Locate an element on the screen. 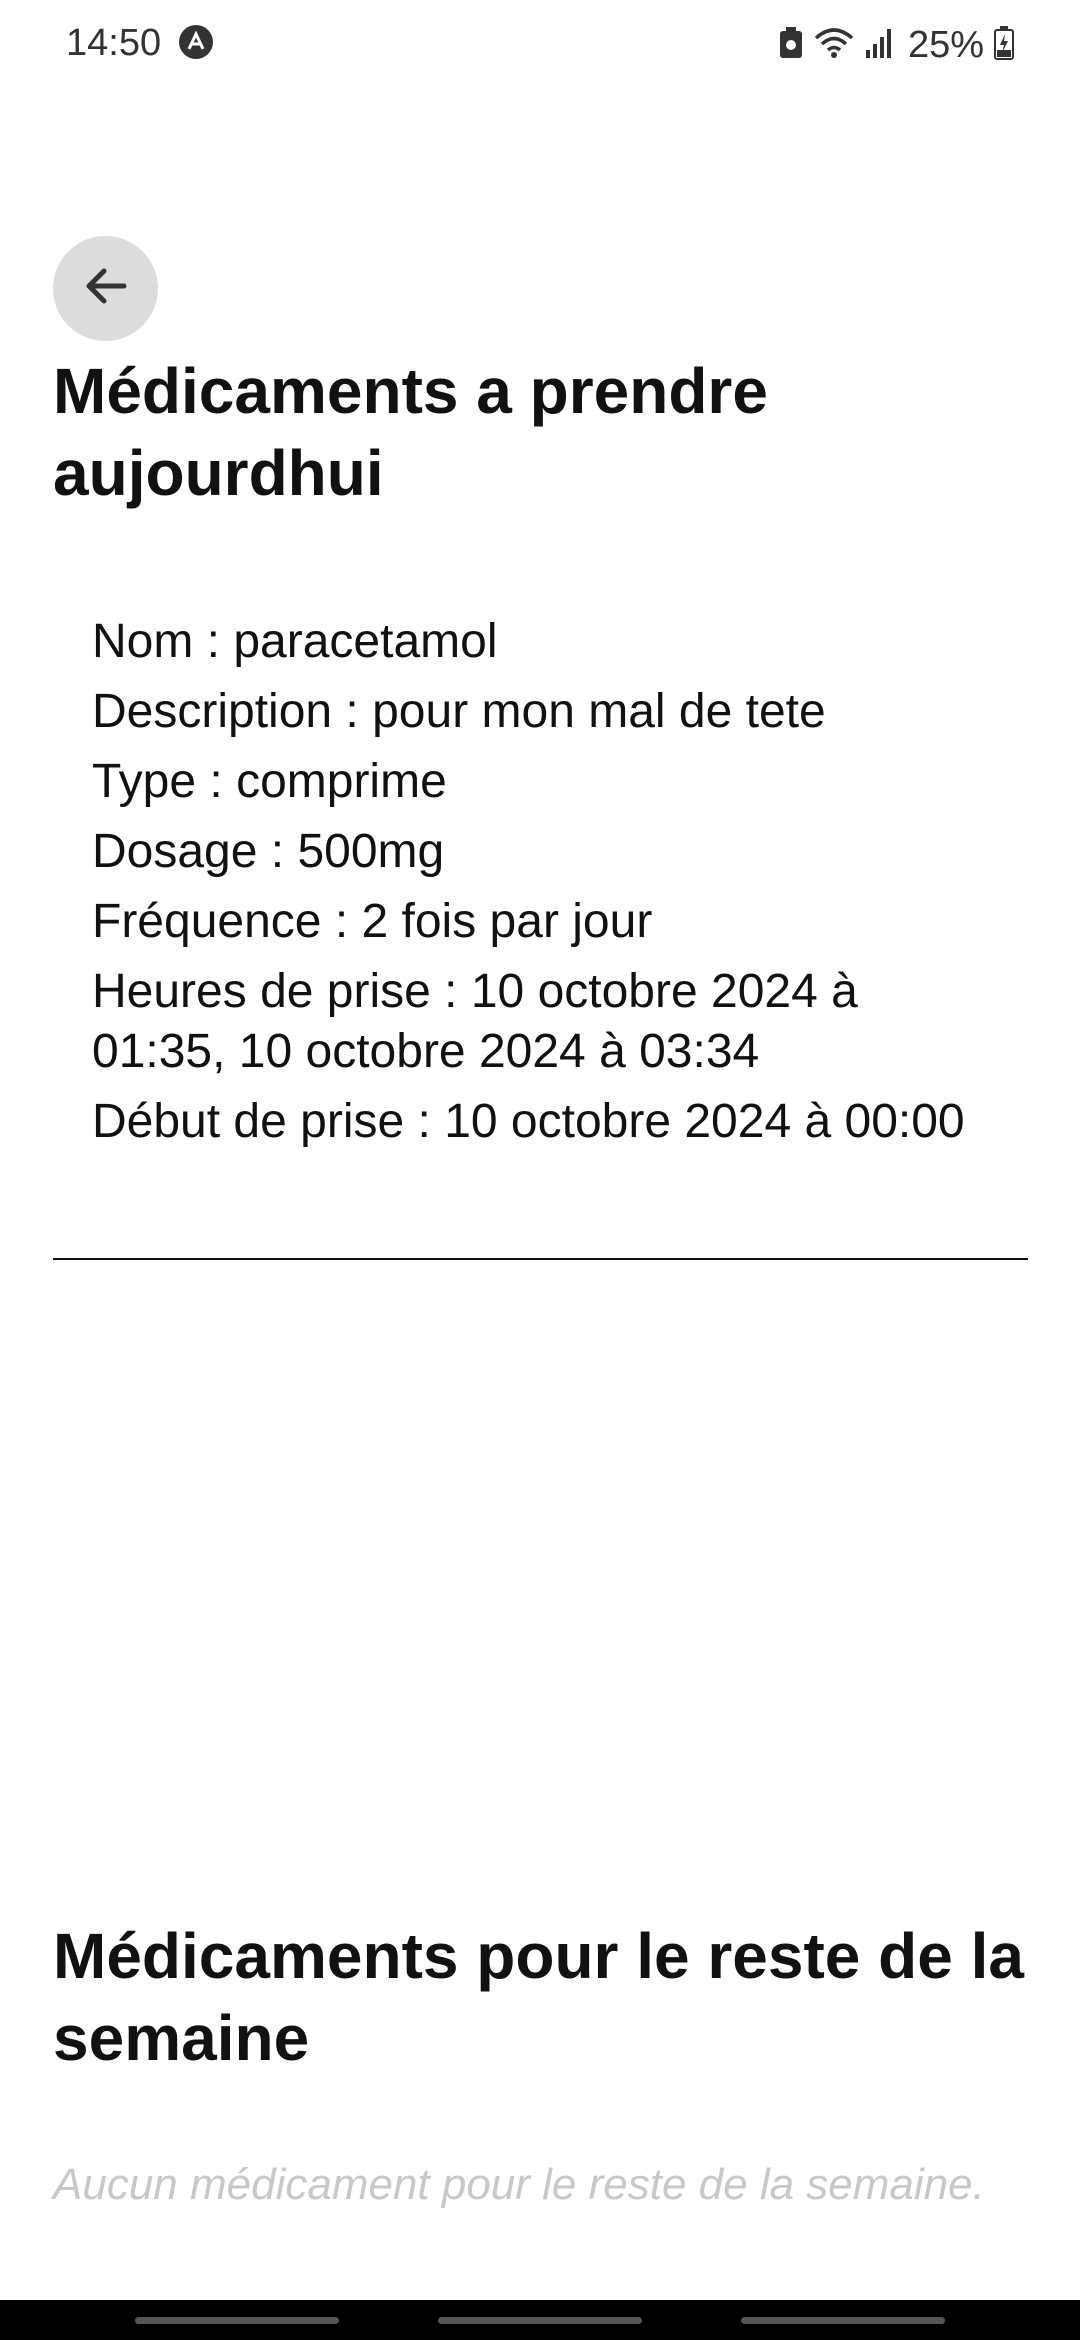 This screenshot has width=1080, height=2340. back-button is located at coordinates (105, 288).